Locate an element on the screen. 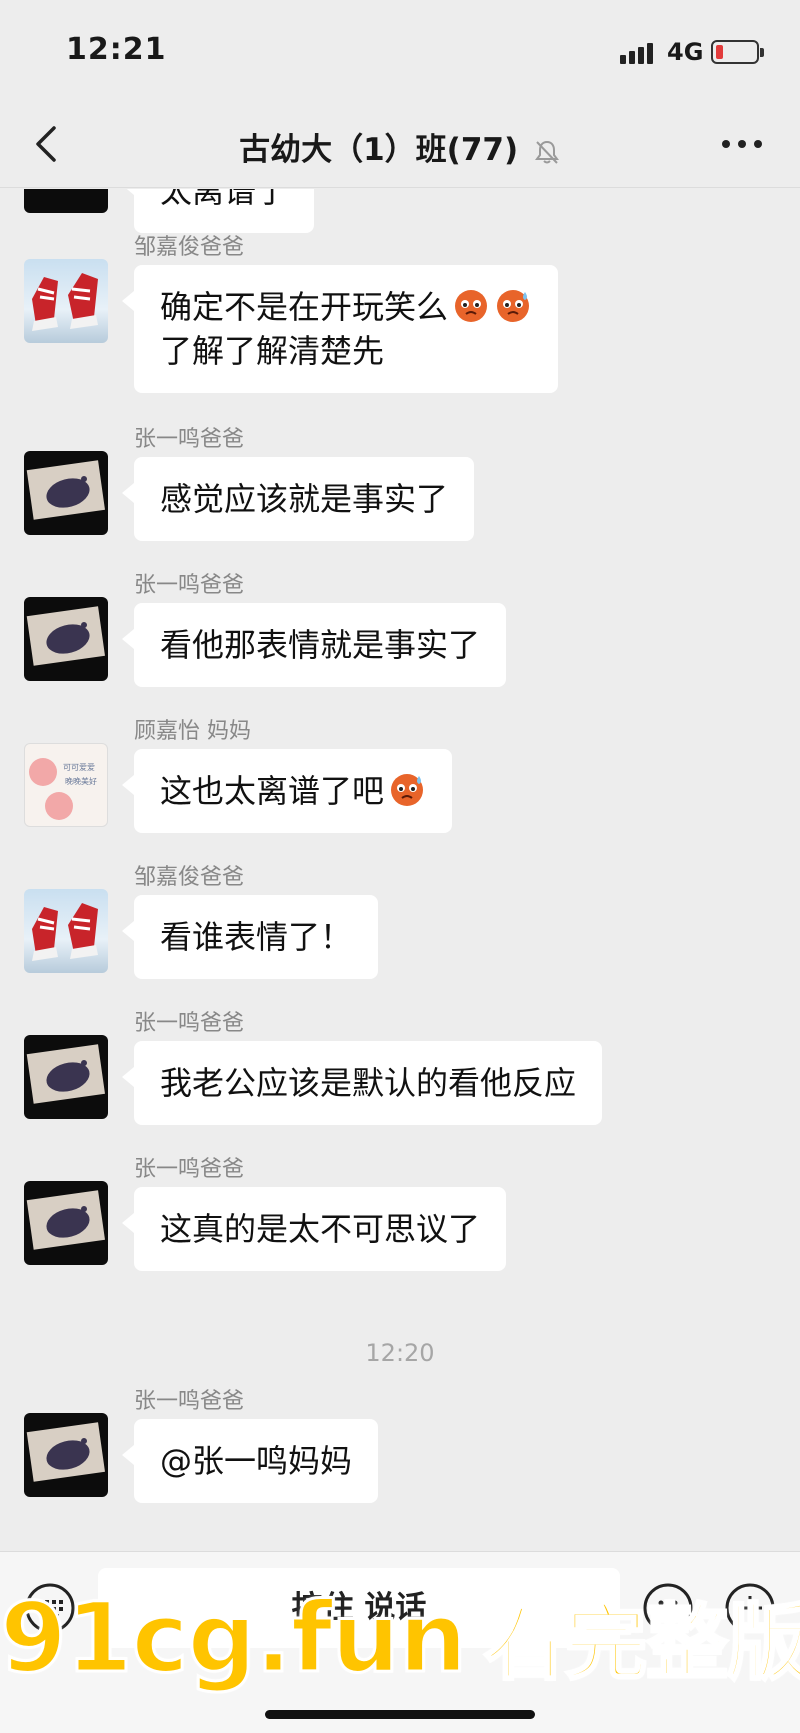  keyboard-icon is located at coordinates (50, 1608).